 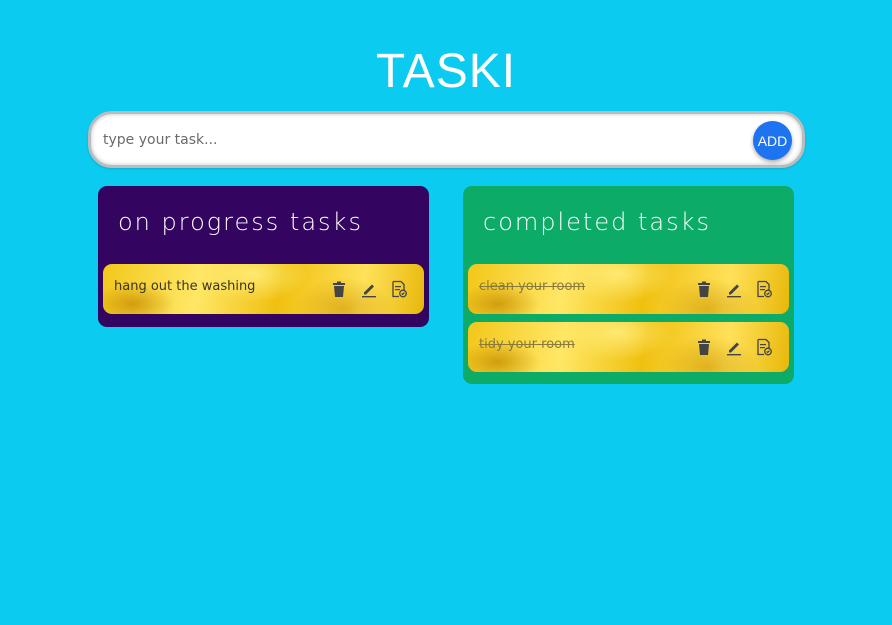 What do you see at coordinates (628, 347) in the screenshot?
I see `task-item: tidy your room` at bounding box center [628, 347].